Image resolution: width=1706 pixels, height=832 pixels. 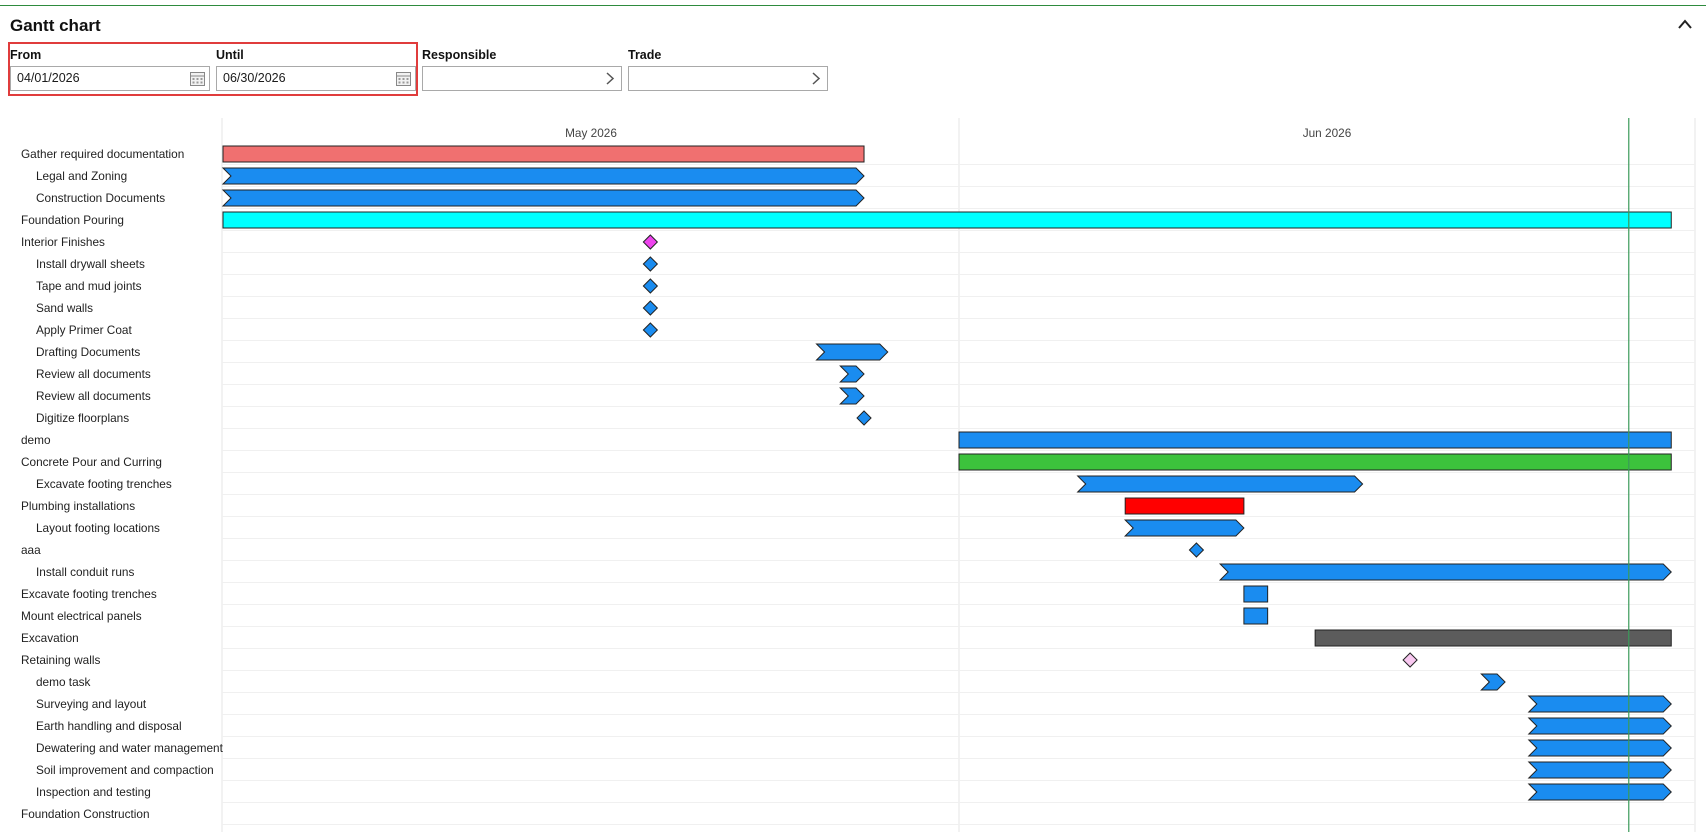 I want to click on task-label: Earth handling and disposal, so click(x=109, y=726).